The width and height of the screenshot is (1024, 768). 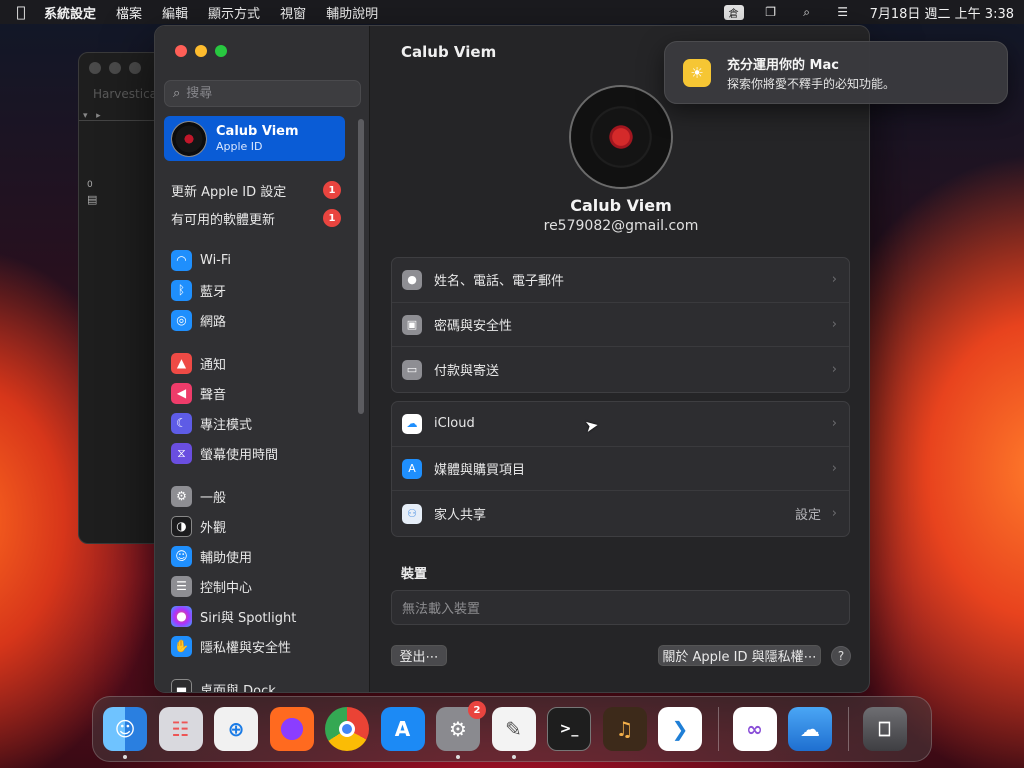 I want to click on row-name-phone-email: ● 姓名、電話、電子郵件 ›, so click(x=620, y=280).